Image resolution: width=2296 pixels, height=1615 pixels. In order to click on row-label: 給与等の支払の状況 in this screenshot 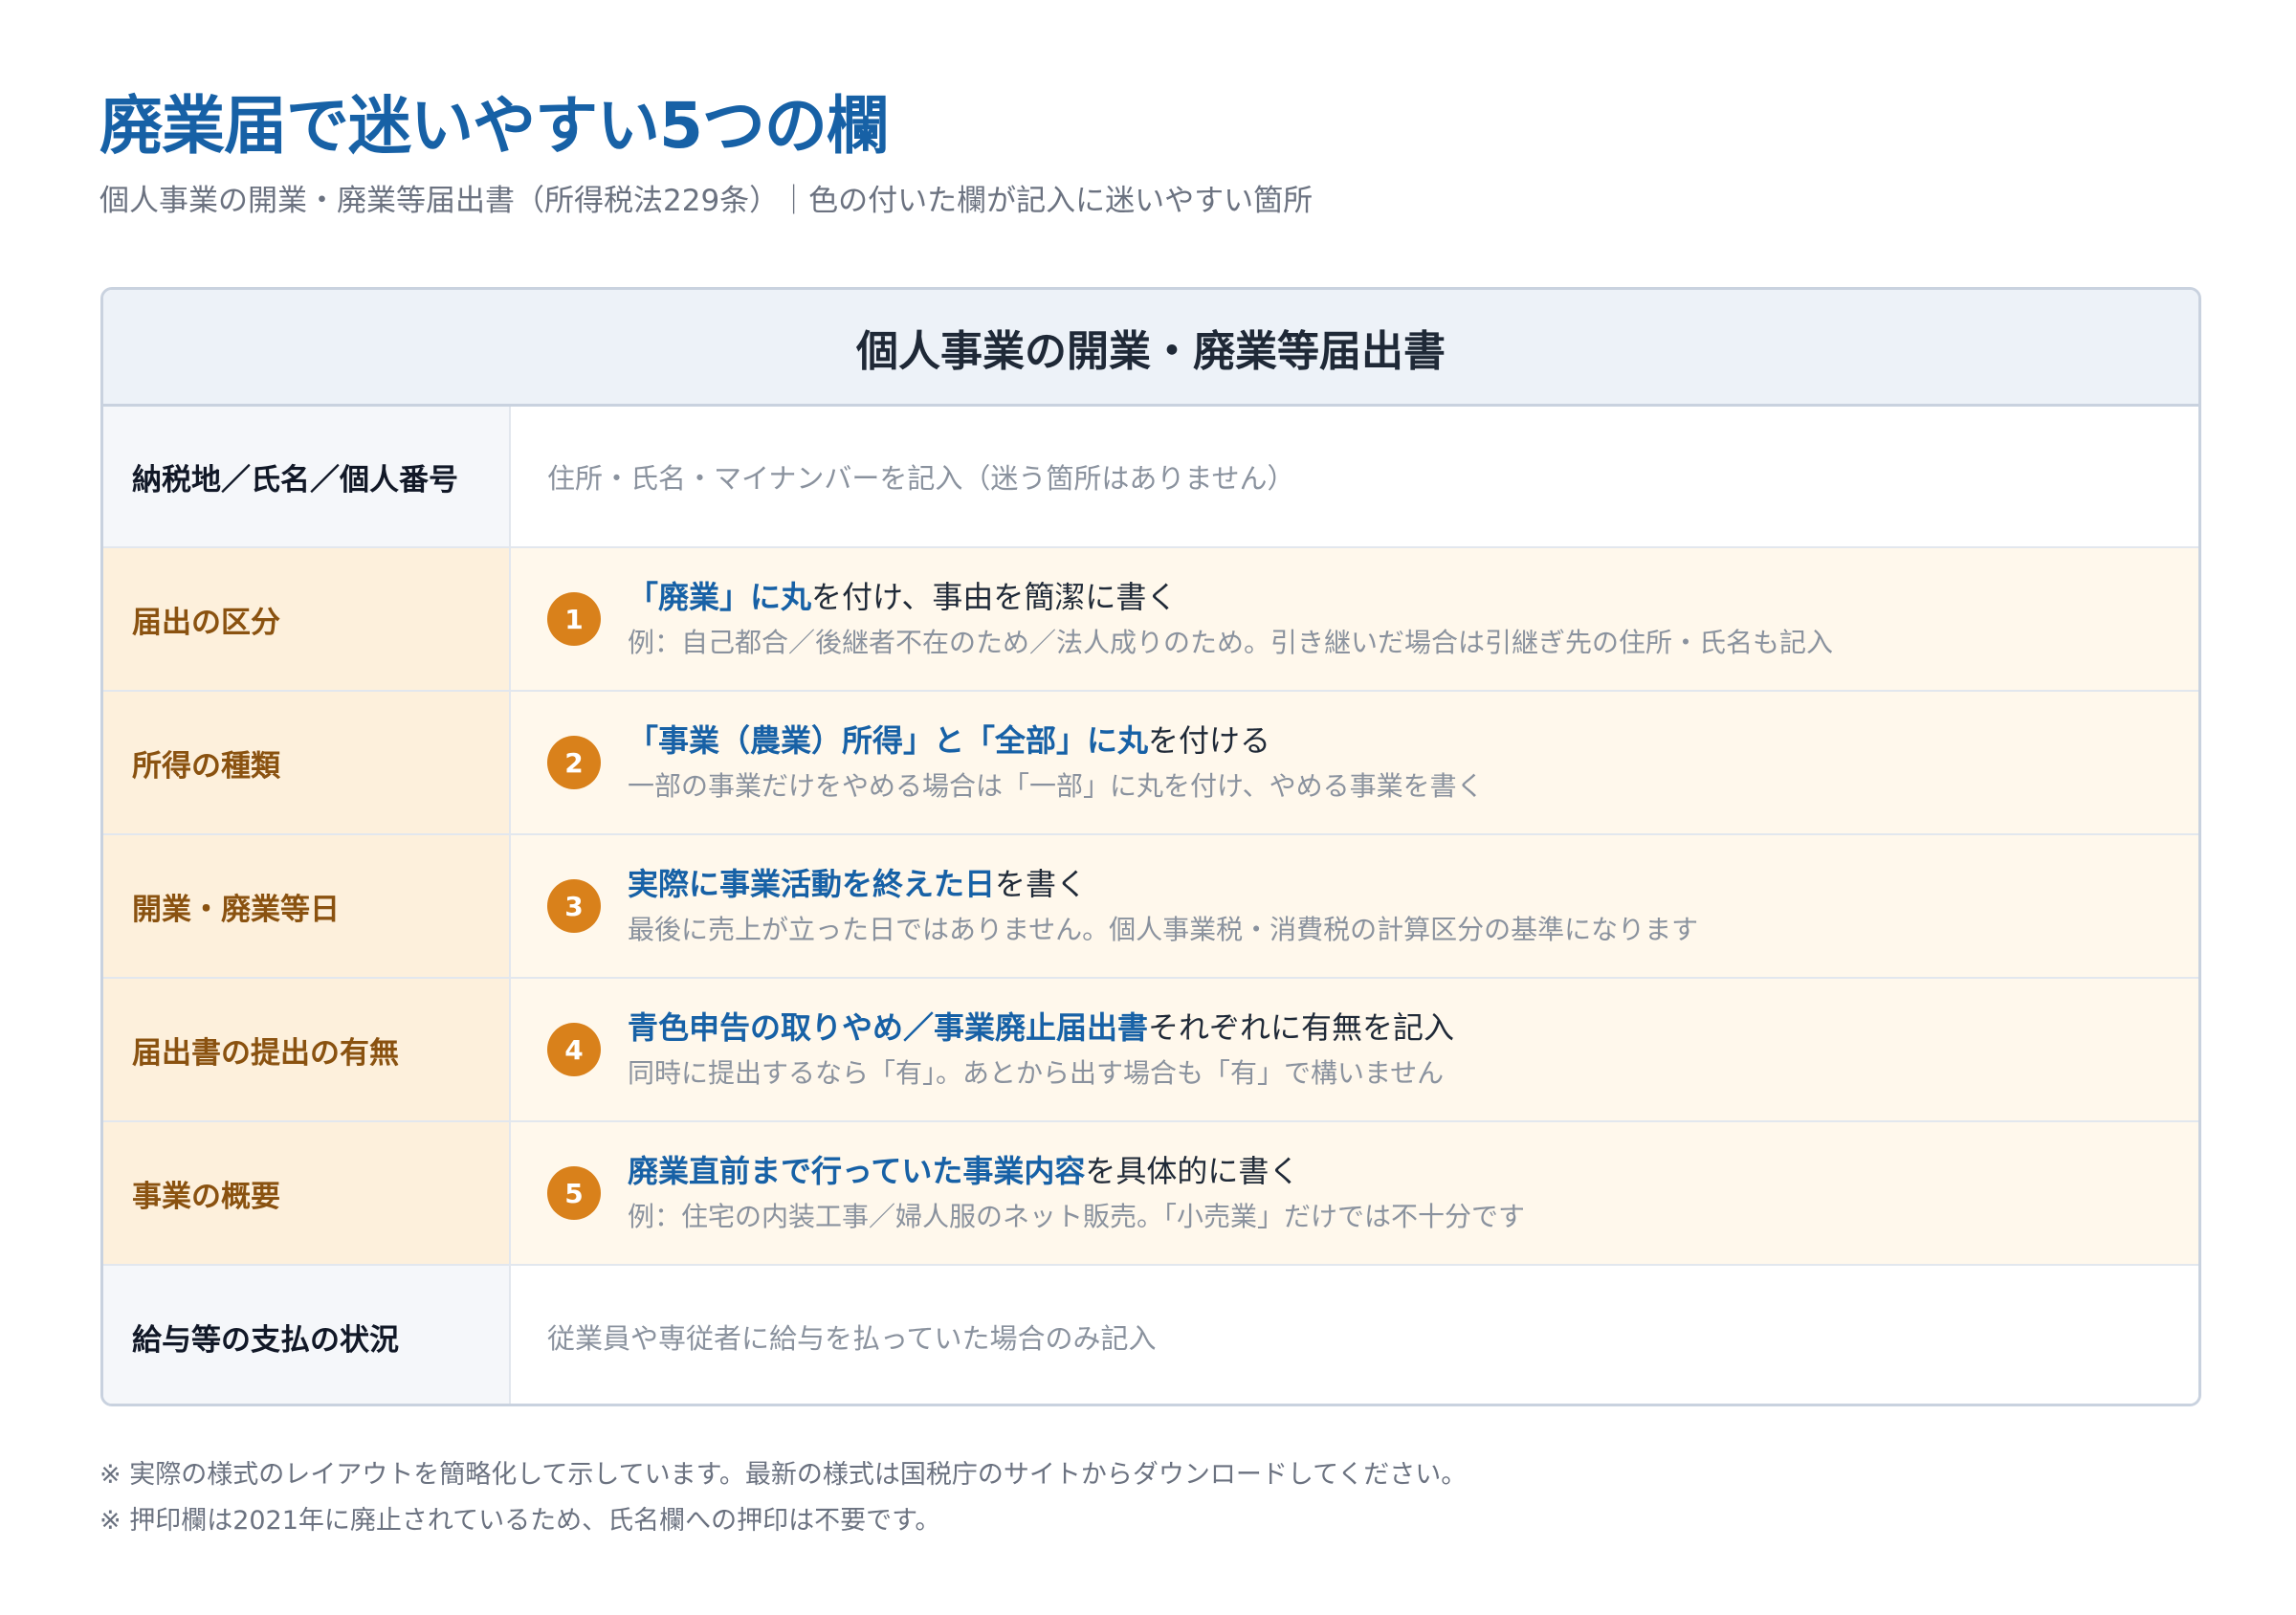, I will do `click(307, 1335)`.